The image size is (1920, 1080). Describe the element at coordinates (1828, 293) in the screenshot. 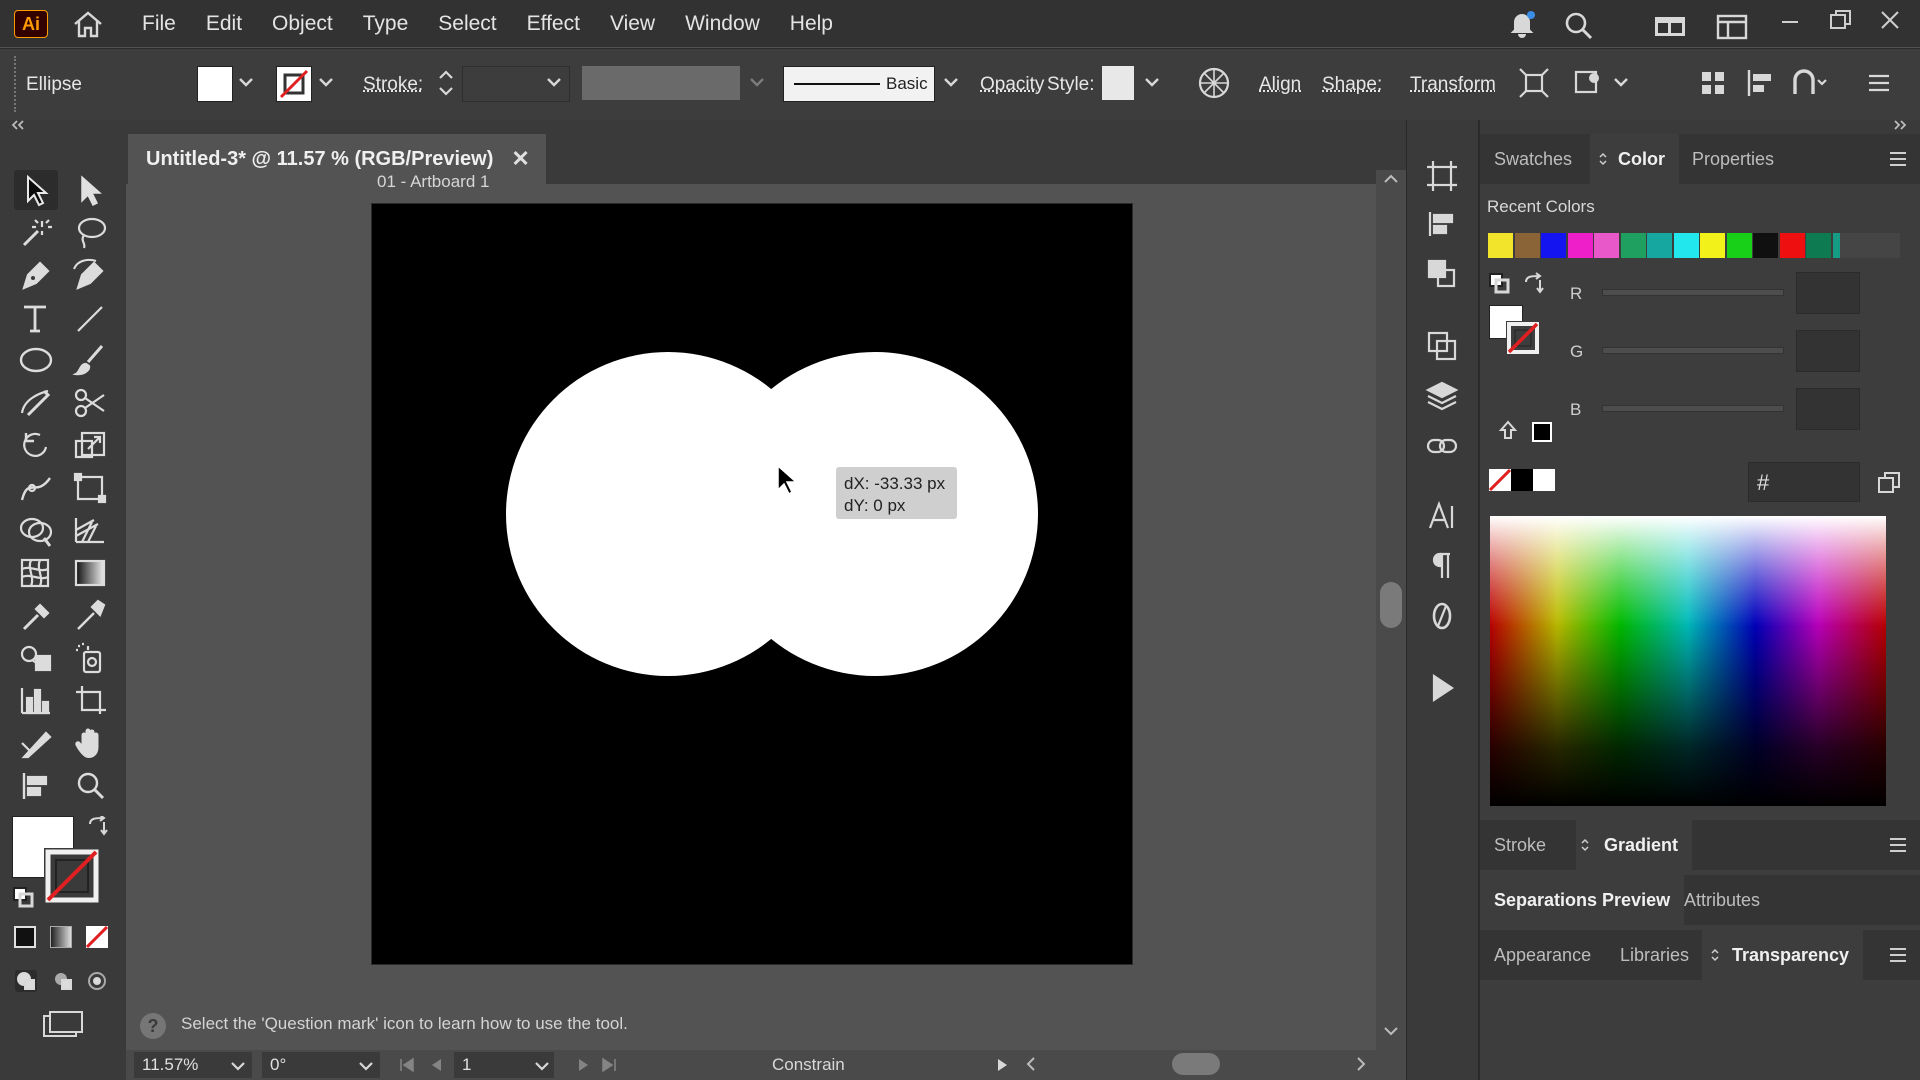

I see `channel-r-input` at that location.